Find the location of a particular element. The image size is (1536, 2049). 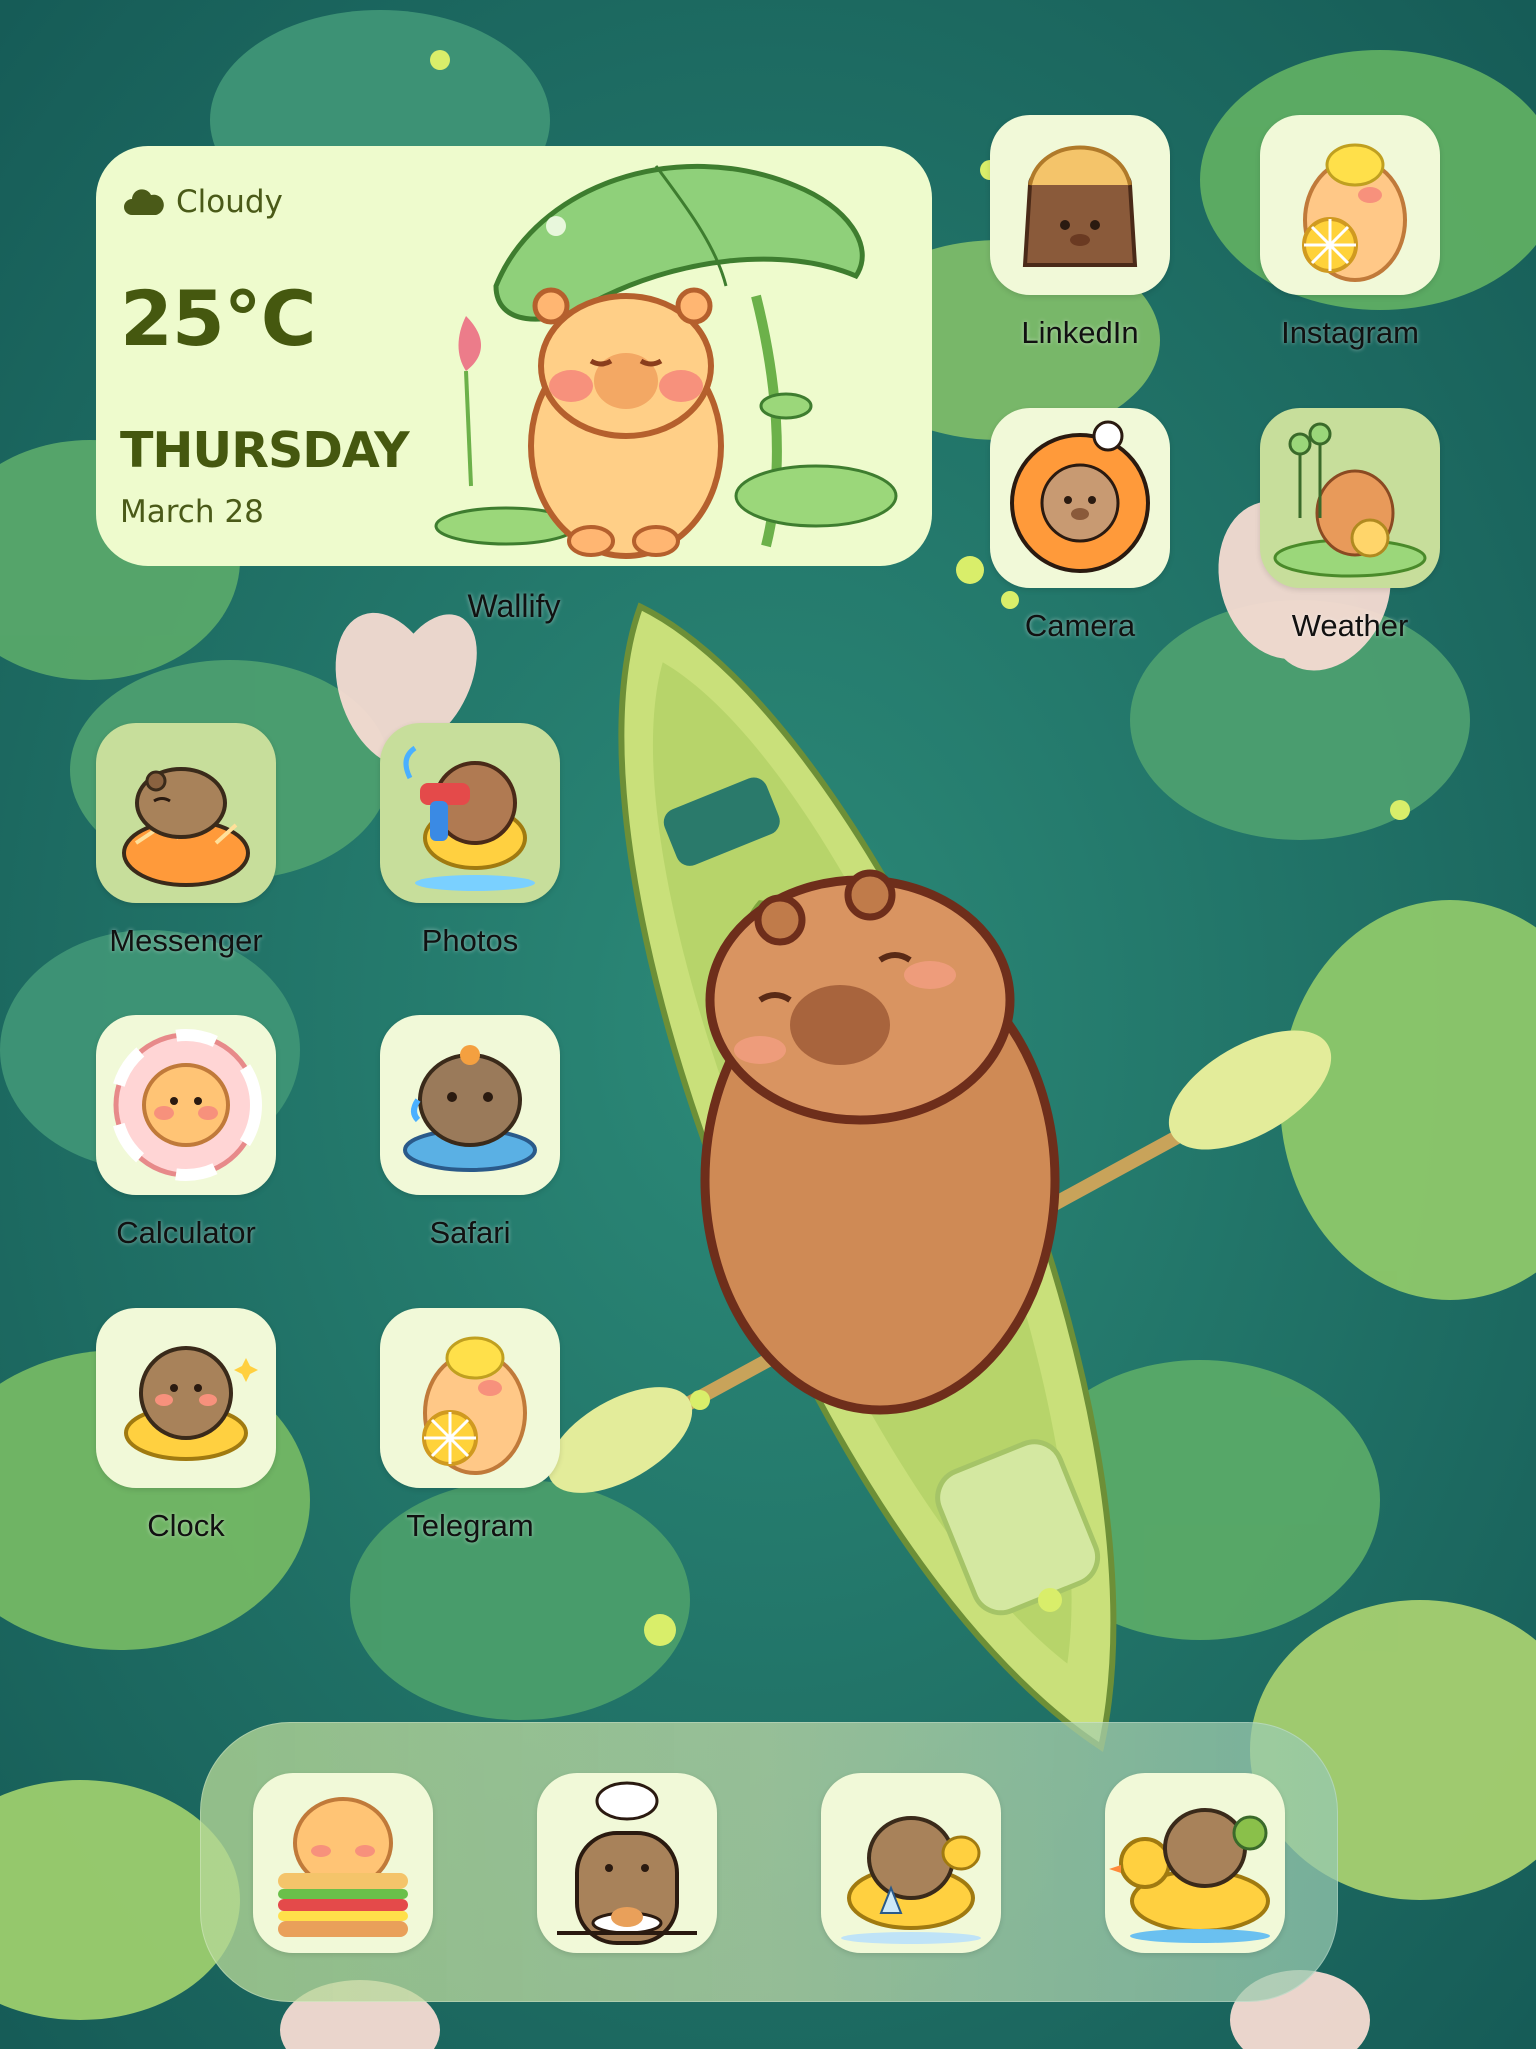

app-camera is located at coordinates (1080, 498).